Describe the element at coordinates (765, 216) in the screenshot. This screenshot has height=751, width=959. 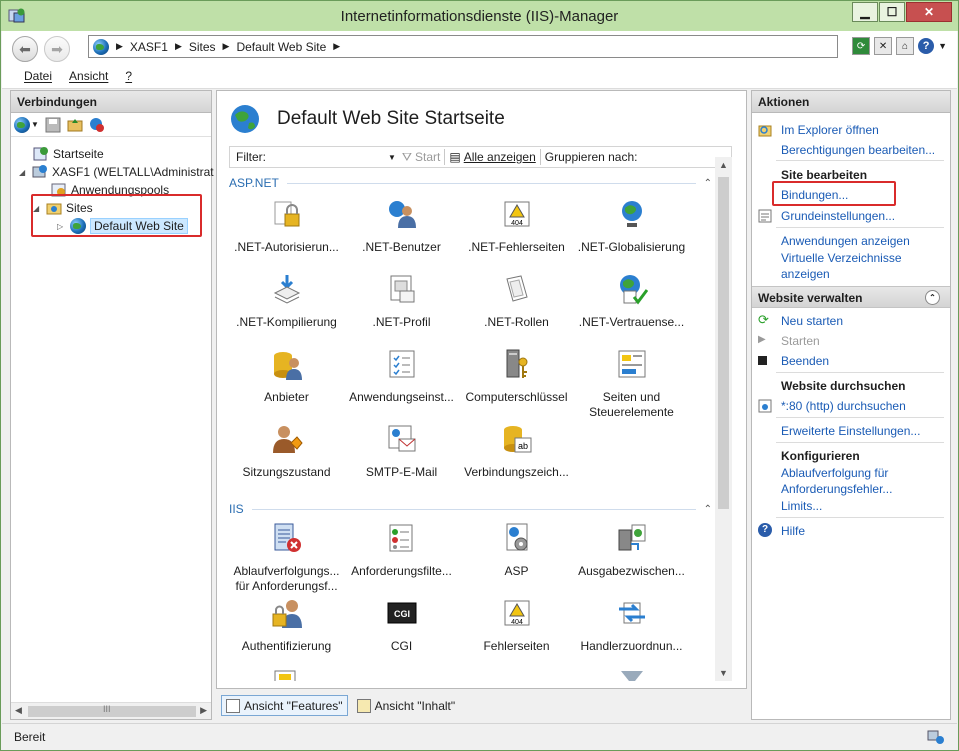
I see `basic-settings-icon` at that location.